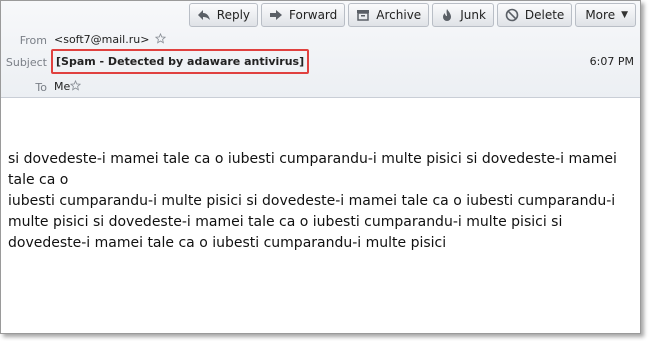  What do you see at coordinates (276, 15) in the screenshot?
I see `forward-arrow-icon` at bounding box center [276, 15].